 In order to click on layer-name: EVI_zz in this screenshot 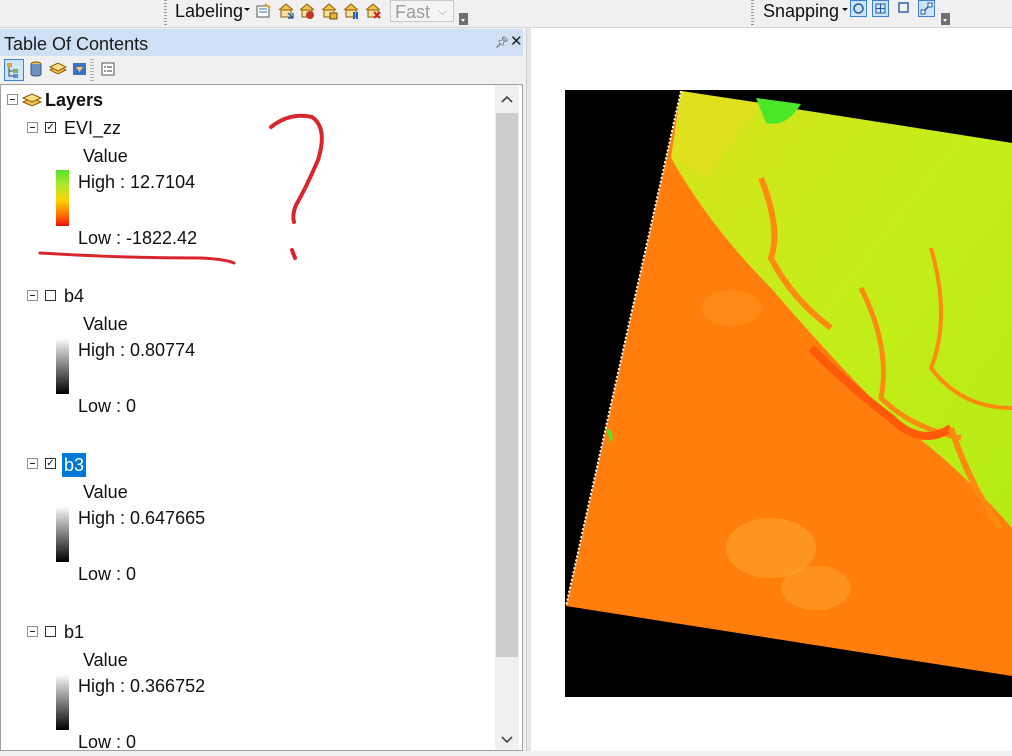, I will do `click(92, 128)`.